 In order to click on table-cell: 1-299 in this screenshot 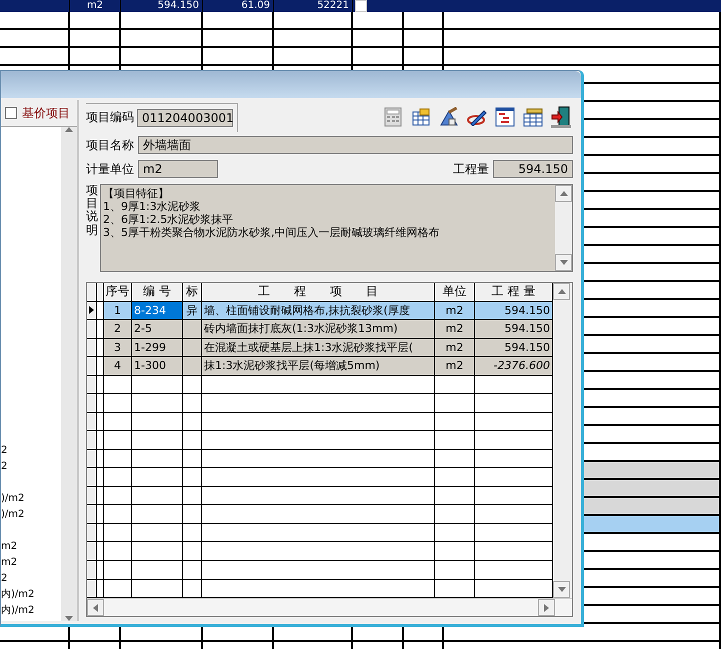, I will do `click(157, 347)`.